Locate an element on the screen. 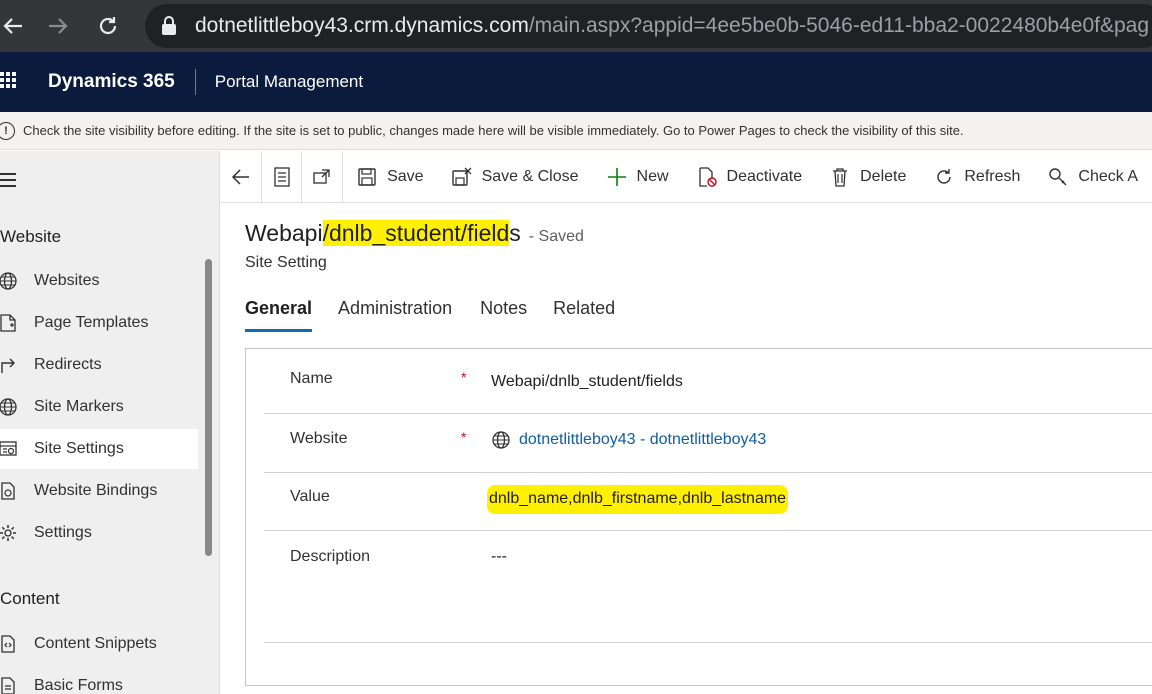  description-field: --- is located at coordinates (499, 557).